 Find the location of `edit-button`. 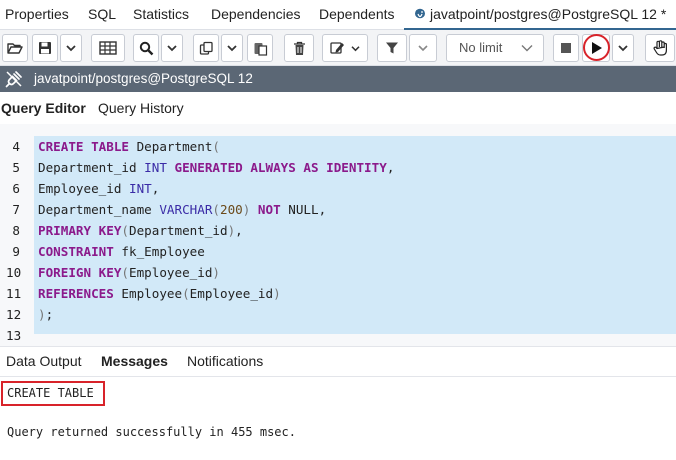

edit-button is located at coordinates (345, 48).